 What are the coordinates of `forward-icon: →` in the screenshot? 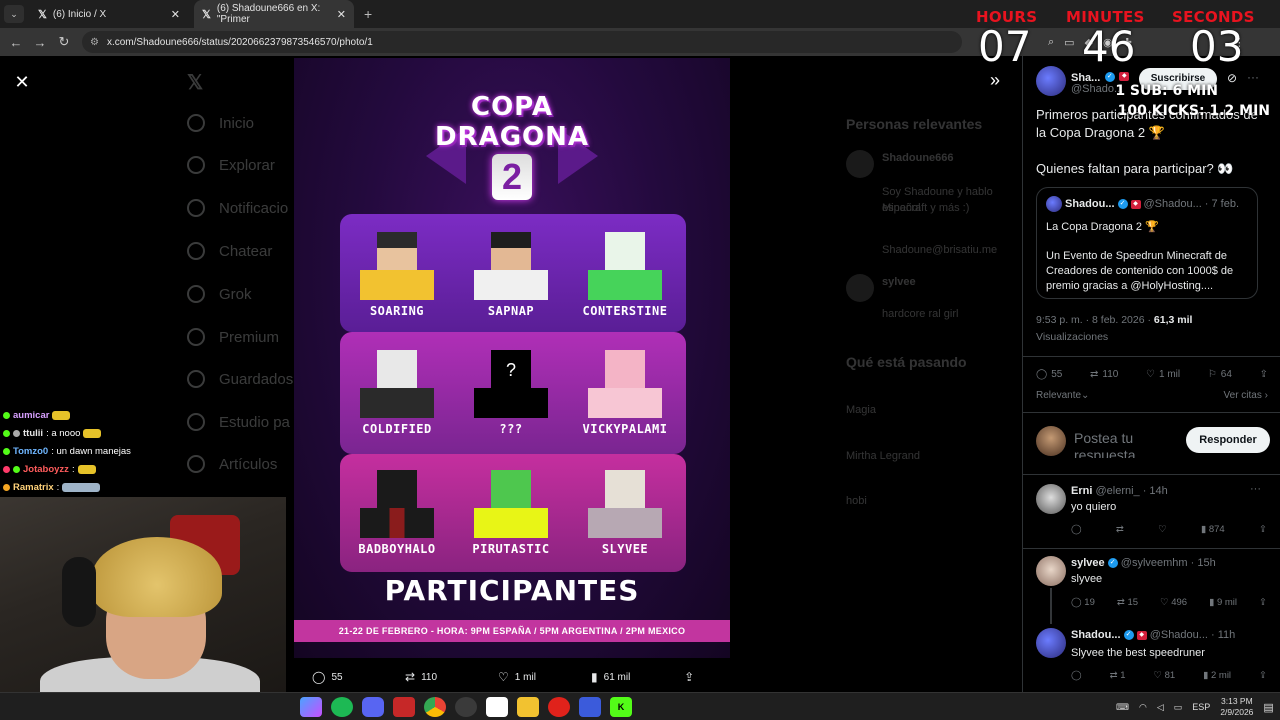 It's located at (40, 42).